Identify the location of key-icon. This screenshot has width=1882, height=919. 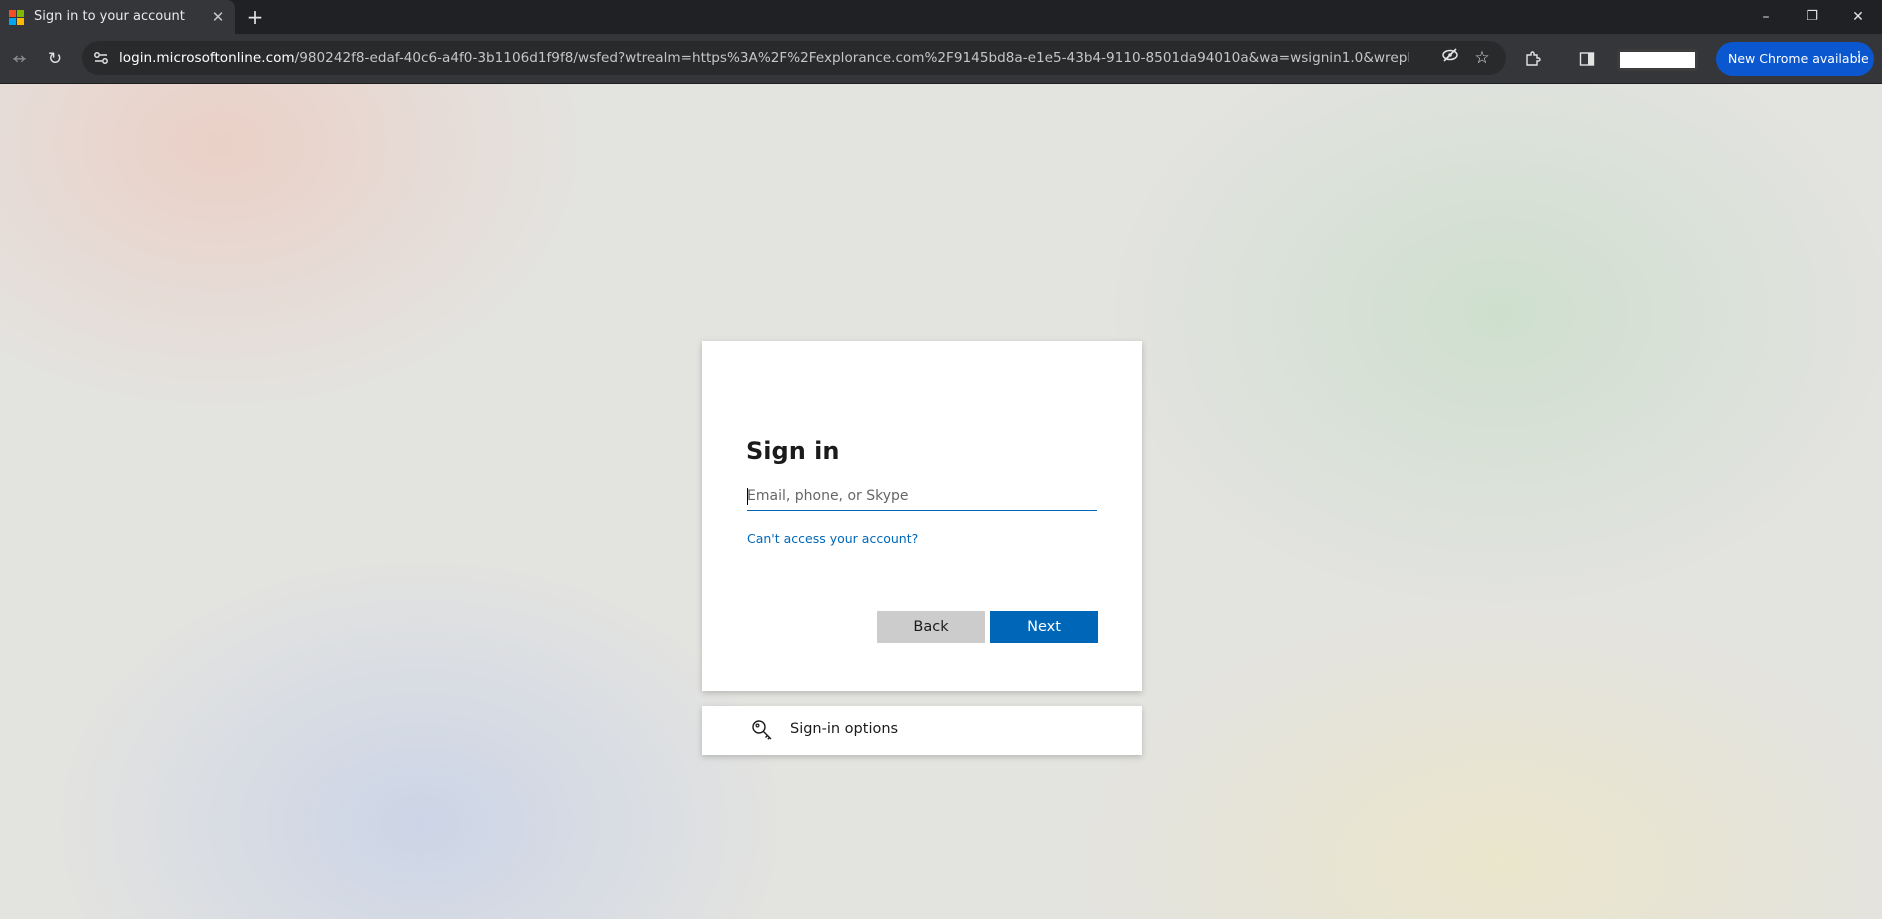
(762, 730).